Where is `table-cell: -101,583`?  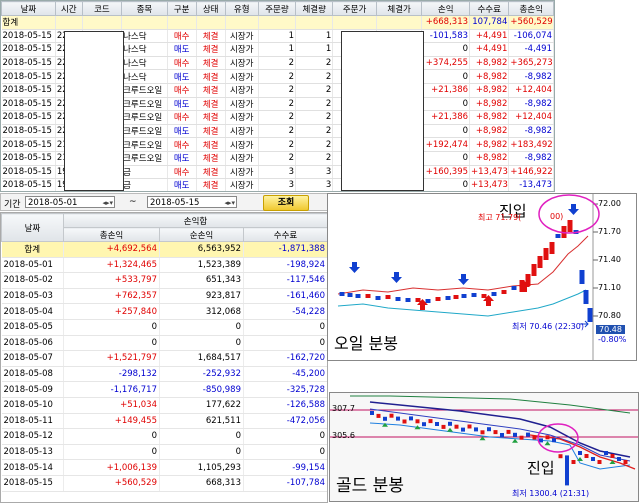
table-cell: -101,583 is located at coordinates (446, 36).